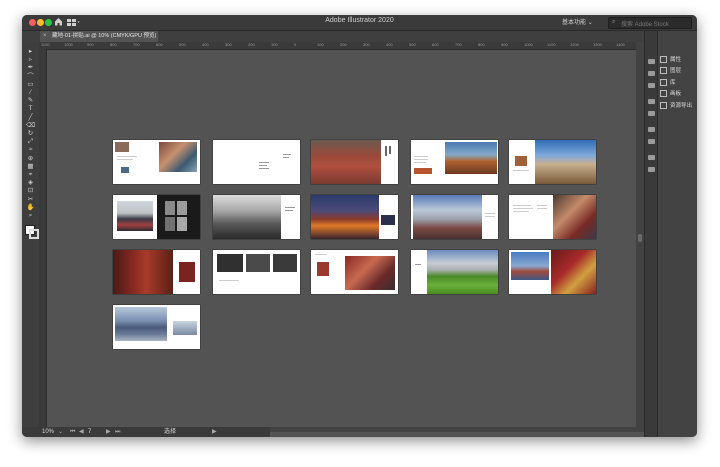 The height and width of the screenshot is (467, 720). I want to click on search-placeholder: 搜索 Adobe Stock, so click(645, 25).